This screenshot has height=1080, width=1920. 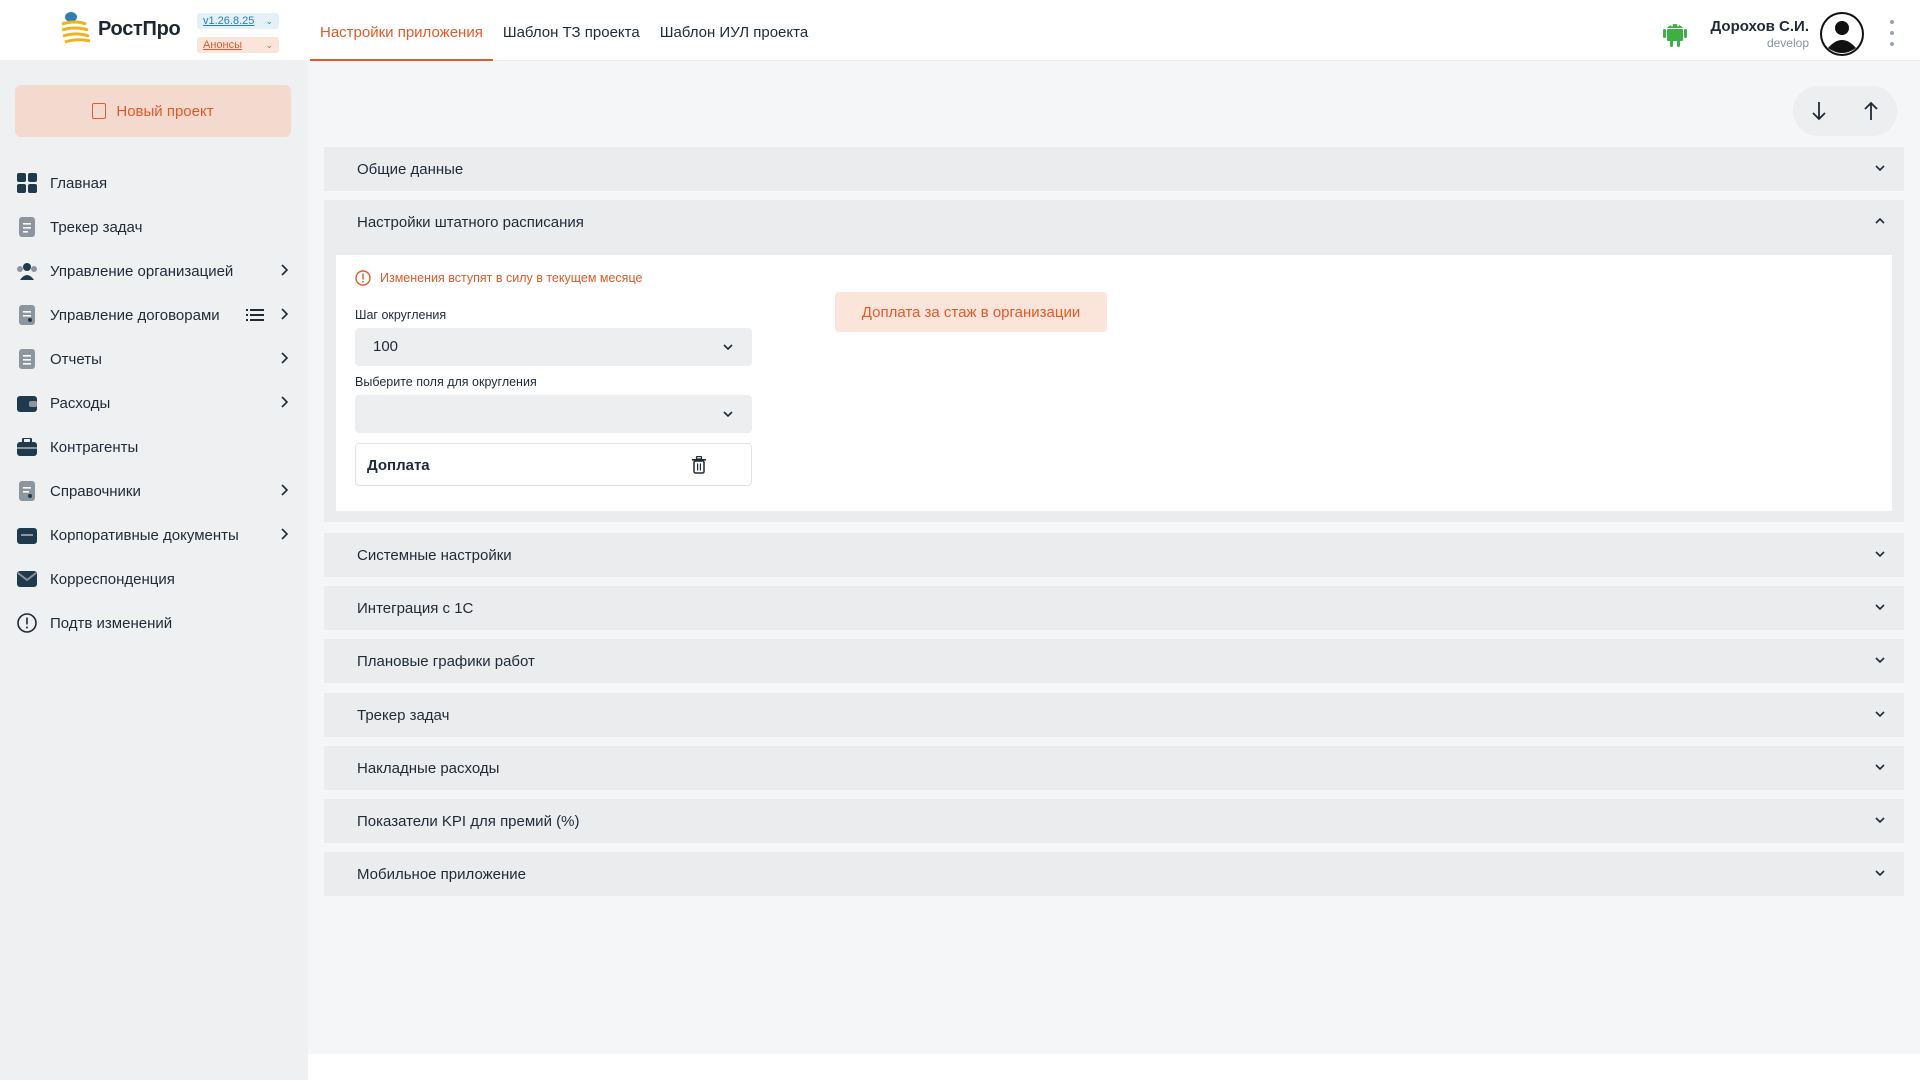 I want to click on info-icon, so click(x=363, y=278).